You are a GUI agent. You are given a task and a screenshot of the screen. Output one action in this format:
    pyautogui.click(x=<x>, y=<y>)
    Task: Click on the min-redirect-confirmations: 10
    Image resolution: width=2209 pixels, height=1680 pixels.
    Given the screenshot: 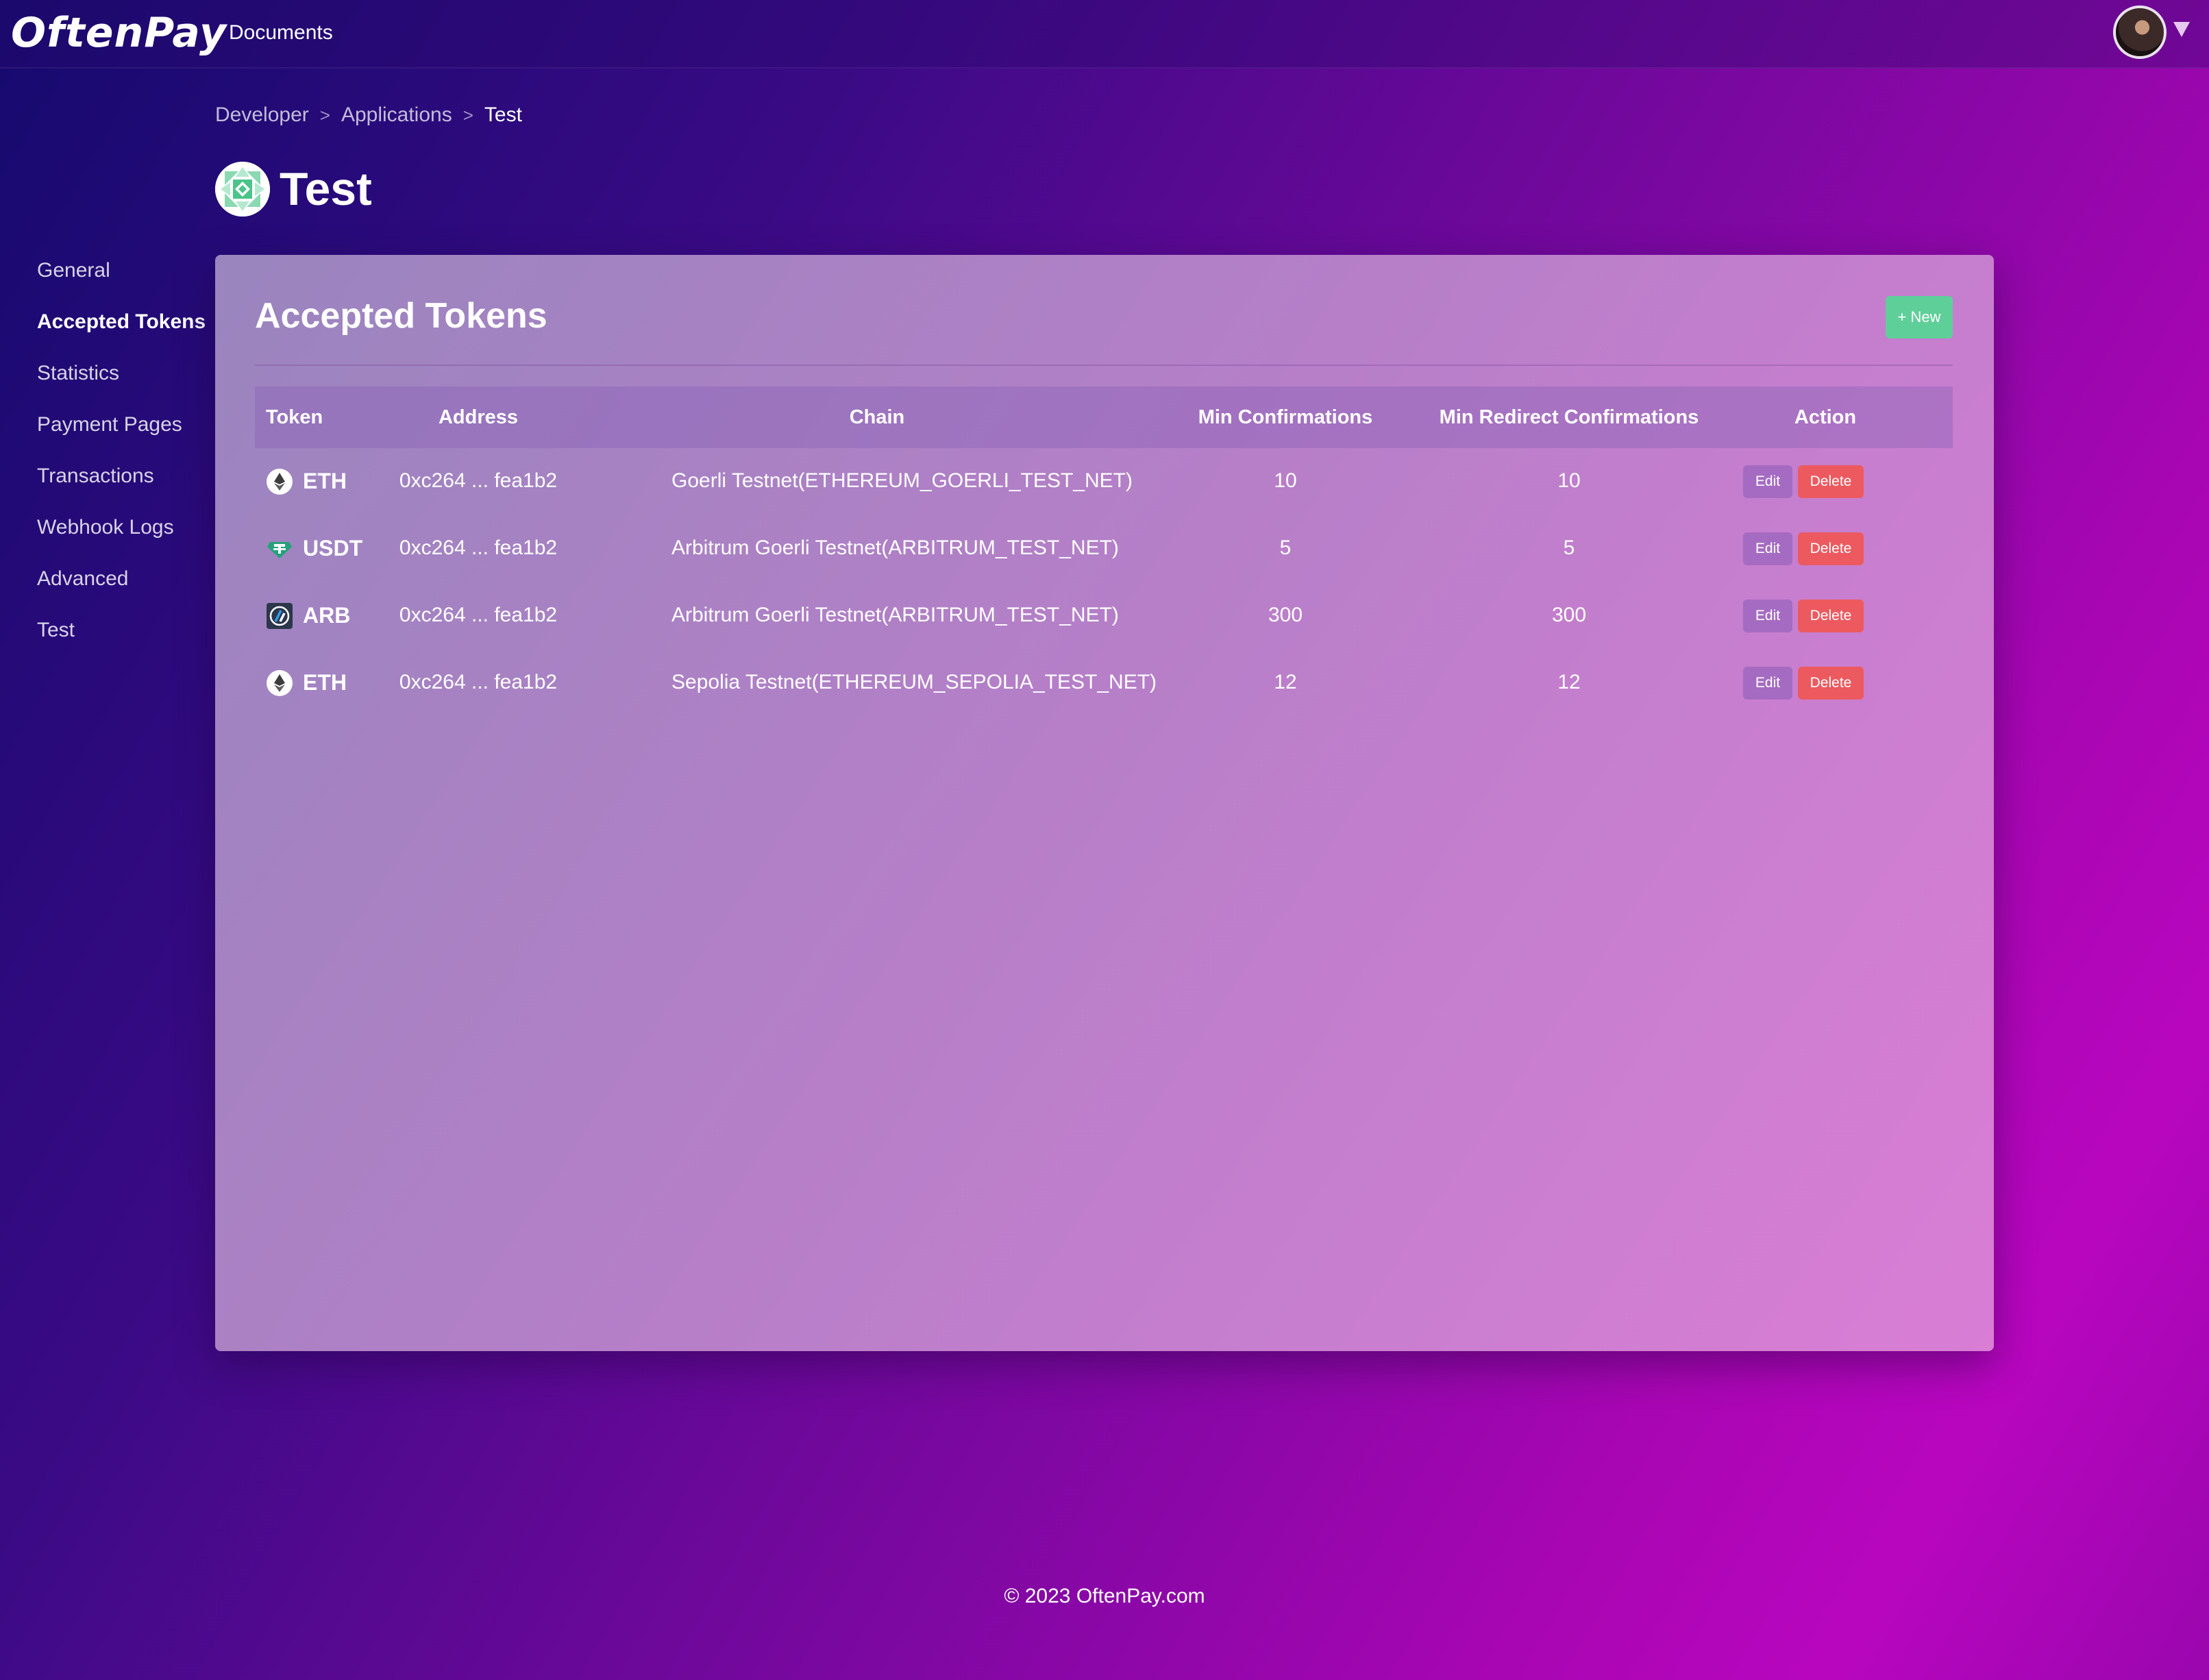 What is the action you would take?
    pyautogui.click(x=1569, y=480)
    